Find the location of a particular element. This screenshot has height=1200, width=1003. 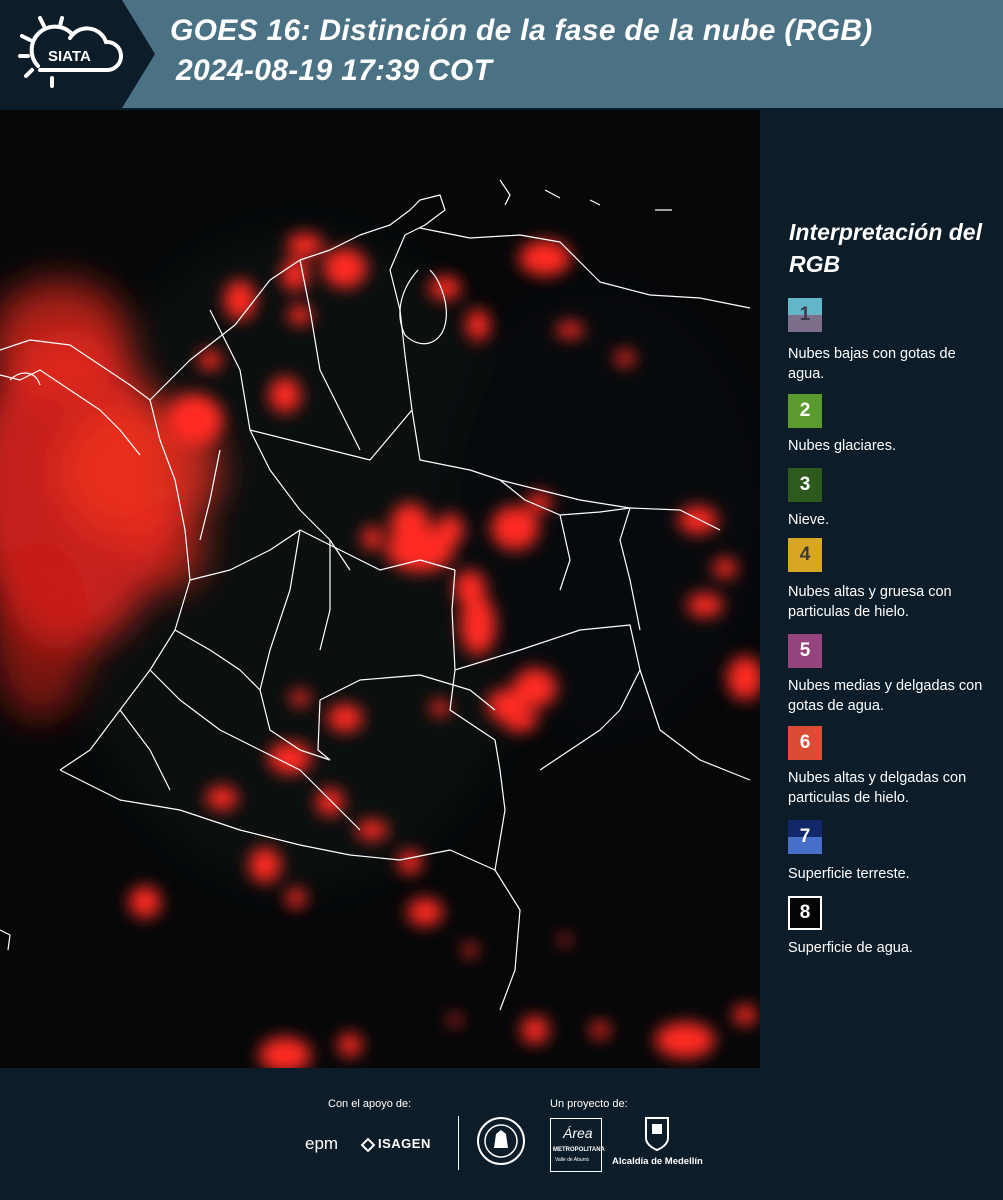

legend-number-3: 3 is located at coordinates (805, 484).